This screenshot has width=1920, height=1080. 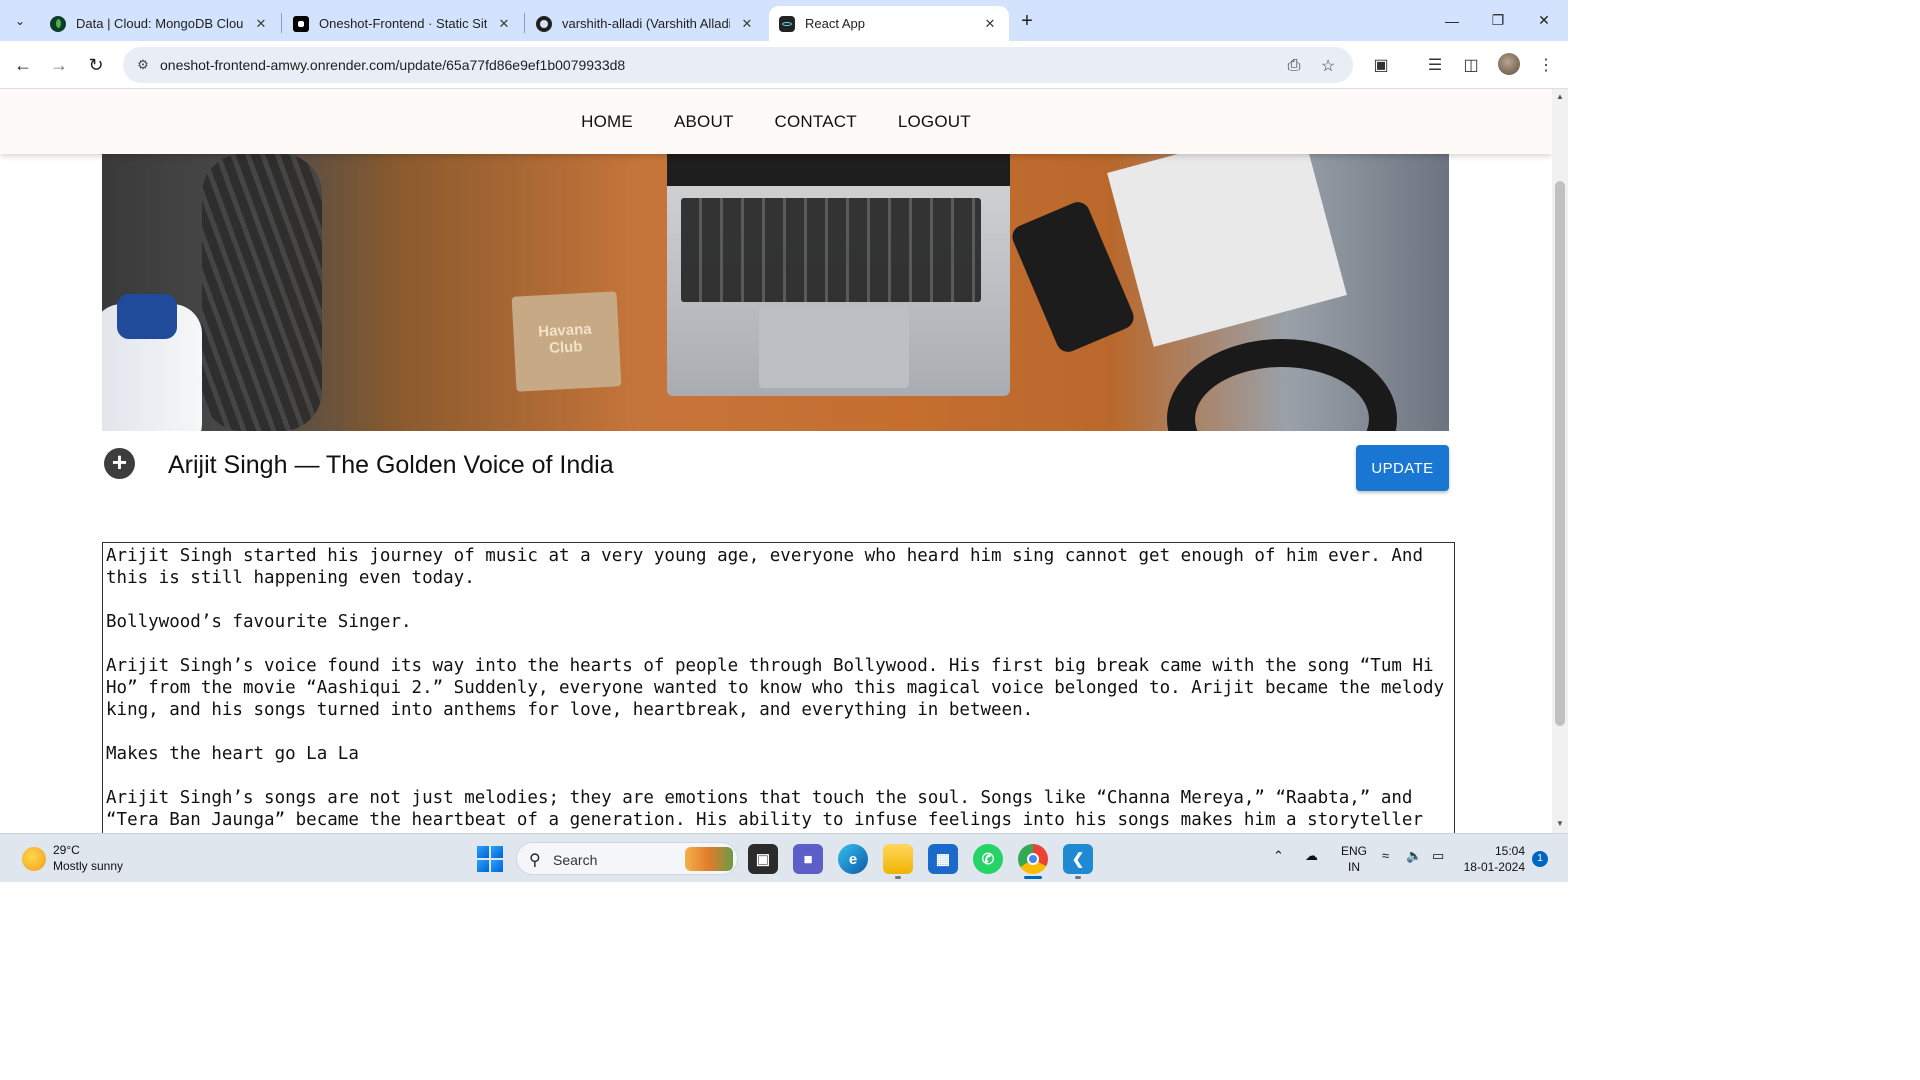 I want to click on language-indicator: ENG IN, so click(x=1354, y=859).